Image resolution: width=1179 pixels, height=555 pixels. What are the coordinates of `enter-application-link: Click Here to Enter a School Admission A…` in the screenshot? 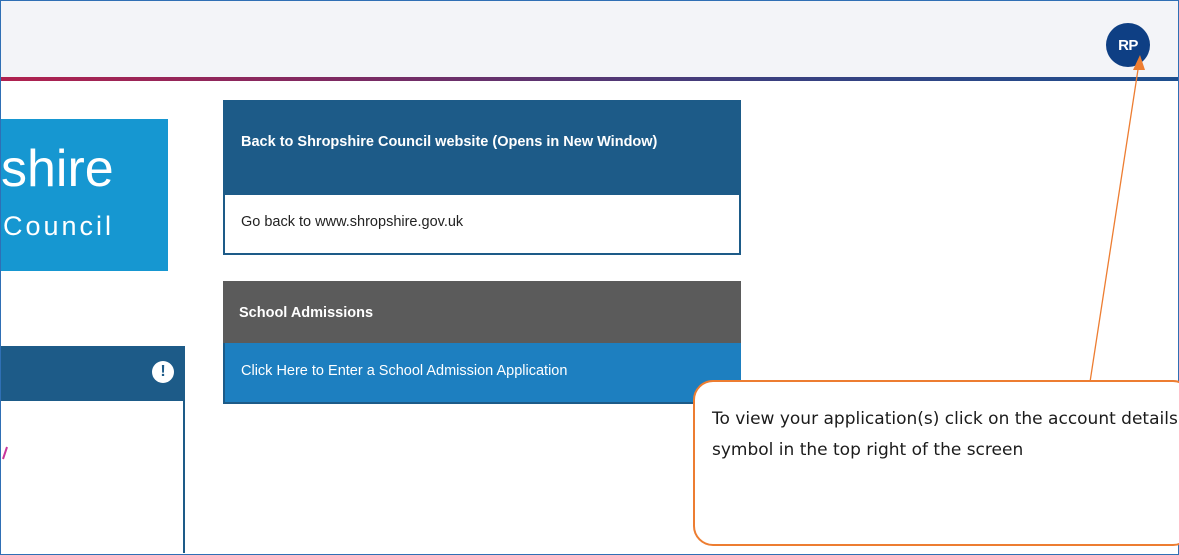 It's located at (482, 373).